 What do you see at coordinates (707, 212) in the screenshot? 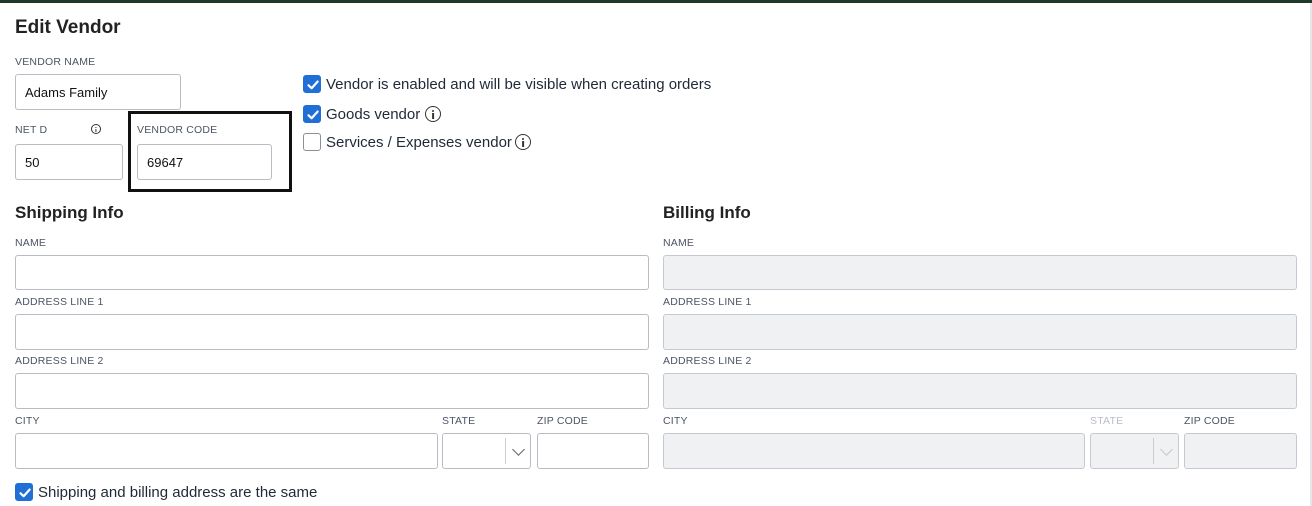
I see `billing-info-title: Billing Info` at bounding box center [707, 212].